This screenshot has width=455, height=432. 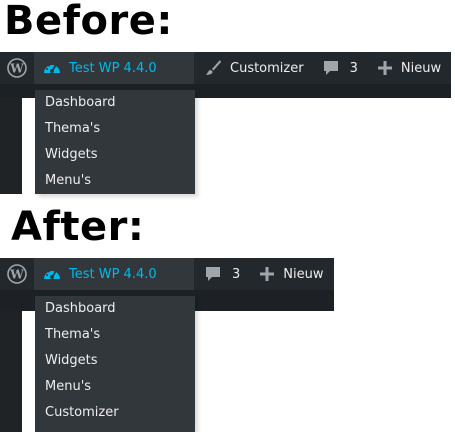 What do you see at coordinates (88, 22) in the screenshot?
I see `before-heading: Before:` at bounding box center [88, 22].